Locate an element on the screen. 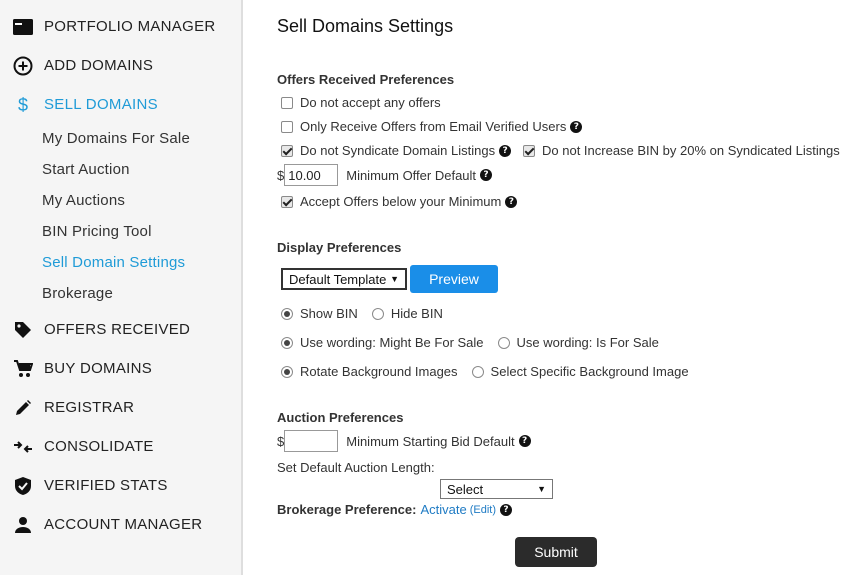  brokerage-row: Brokerage Preference: Activate (Edit) ? is located at coordinates (394, 509).